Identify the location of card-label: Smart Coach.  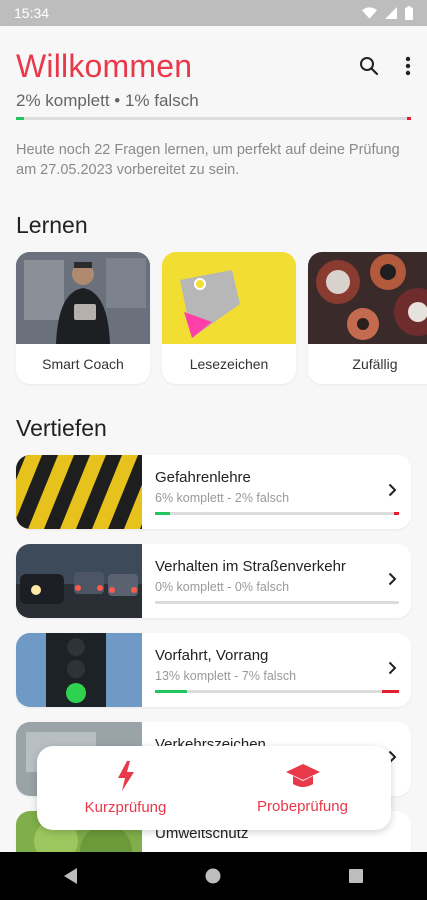
(83, 364).